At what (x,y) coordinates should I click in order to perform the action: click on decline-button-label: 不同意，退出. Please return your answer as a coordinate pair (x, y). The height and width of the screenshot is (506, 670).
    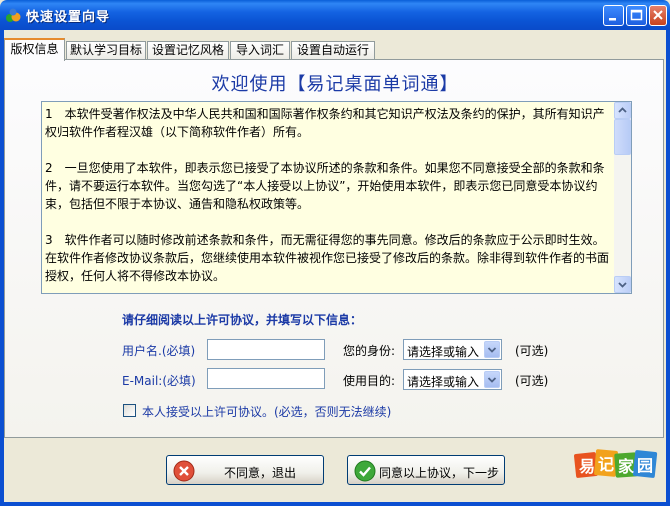
    Looking at the image, I should click on (260, 473).